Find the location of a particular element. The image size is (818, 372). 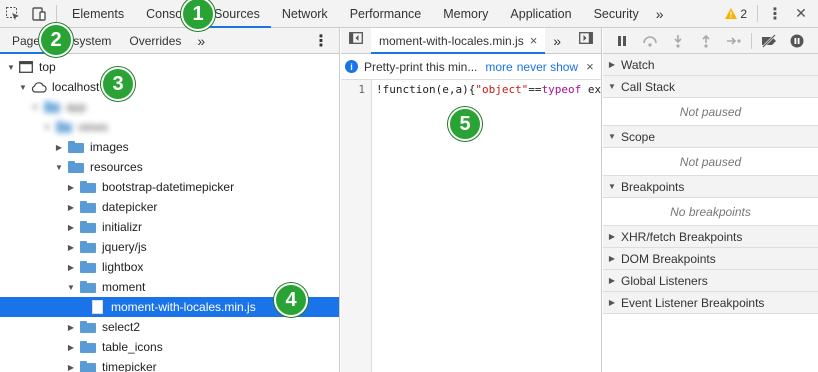

settings-menu-icon: ⋮ is located at coordinates (775, 13).